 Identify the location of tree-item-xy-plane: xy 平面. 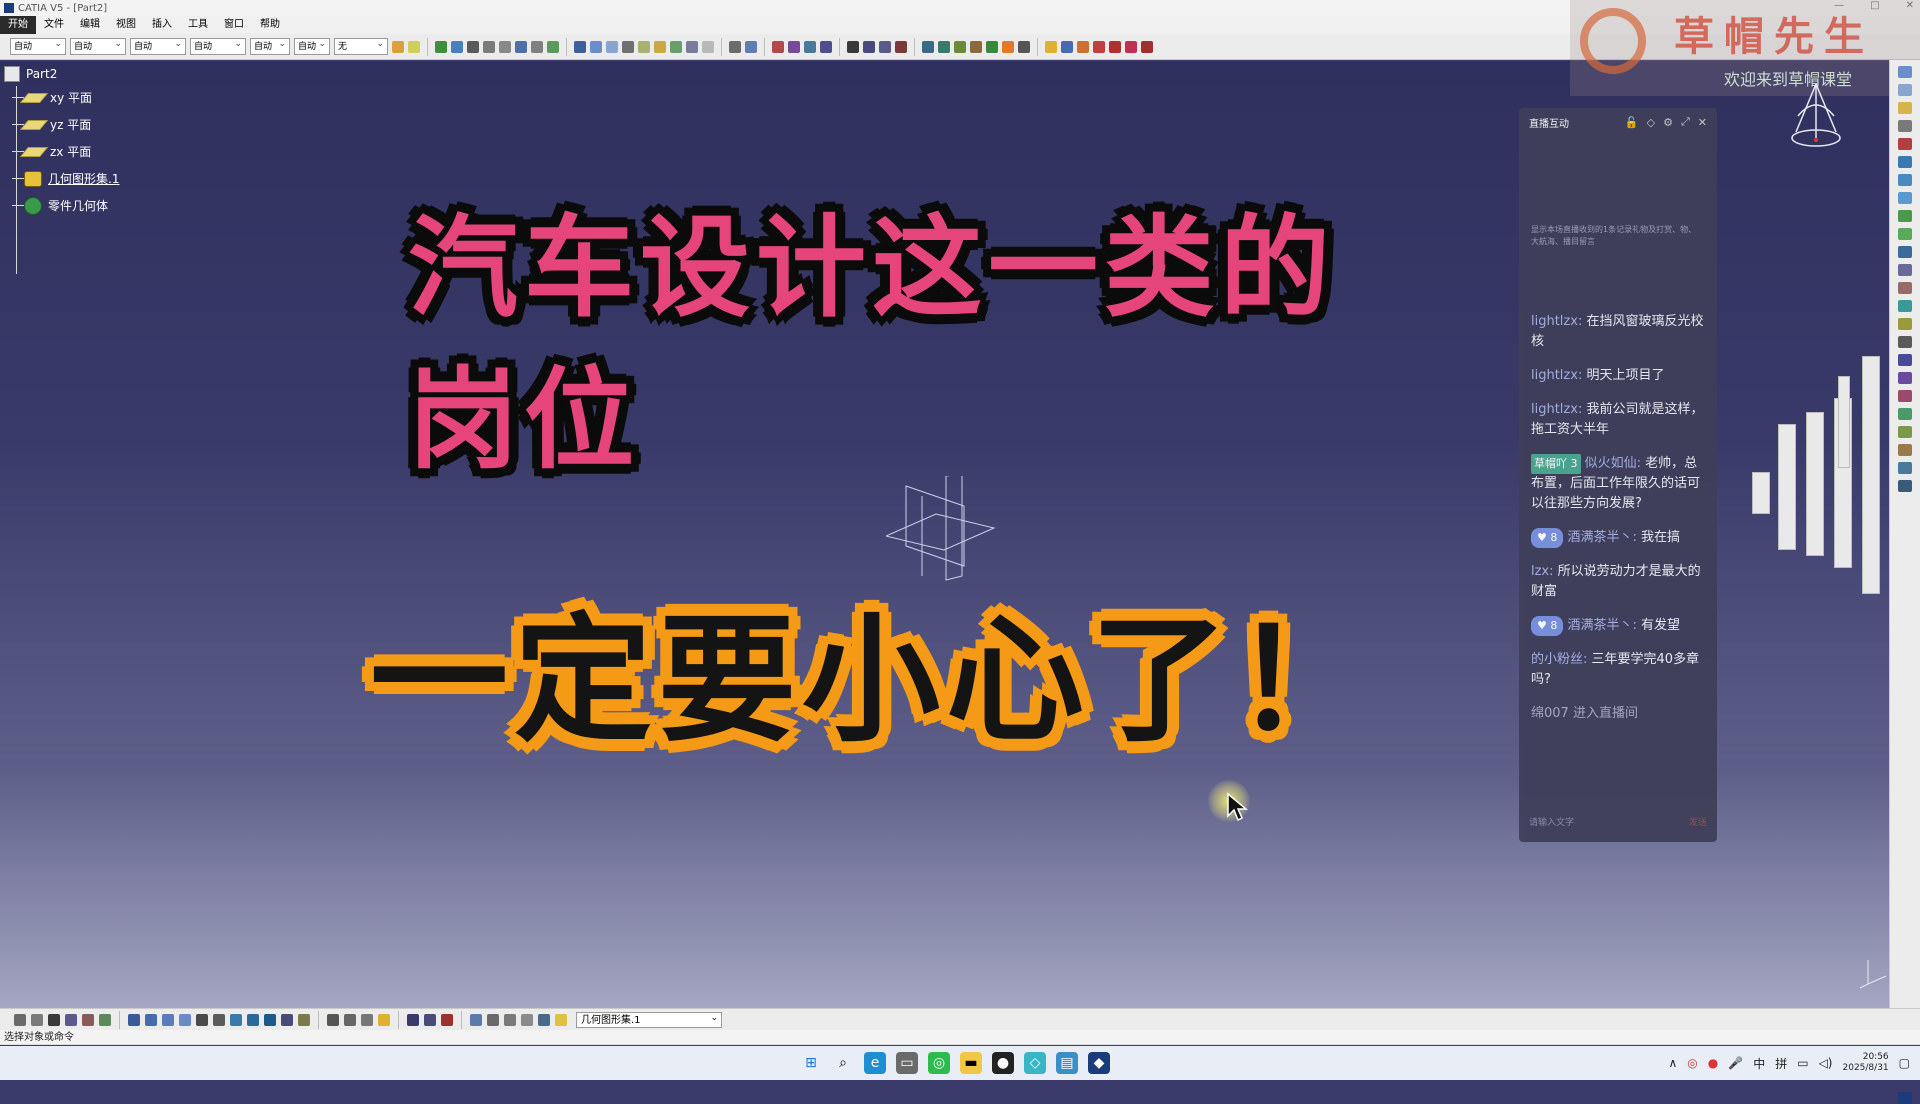
(61, 97).